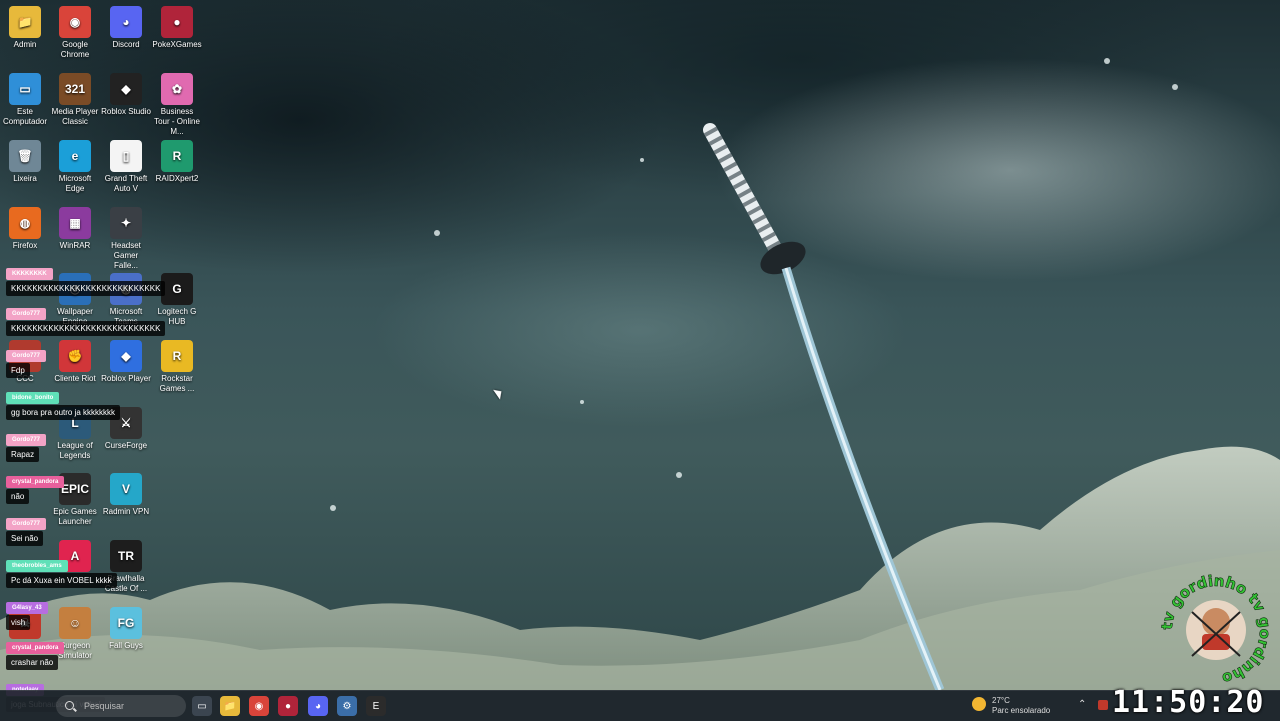  Describe the element at coordinates (25, 116) in the screenshot. I see `desktop-icon-label: Este Computador` at that location.